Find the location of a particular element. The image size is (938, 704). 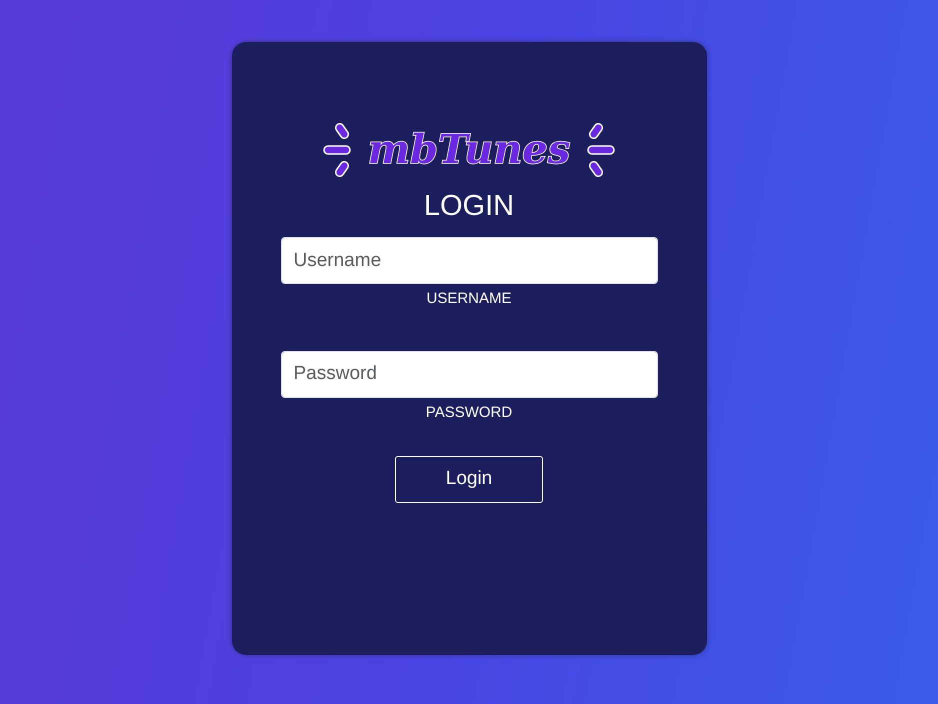

logo-text: mbTunes is located at coordinates (469, 150).